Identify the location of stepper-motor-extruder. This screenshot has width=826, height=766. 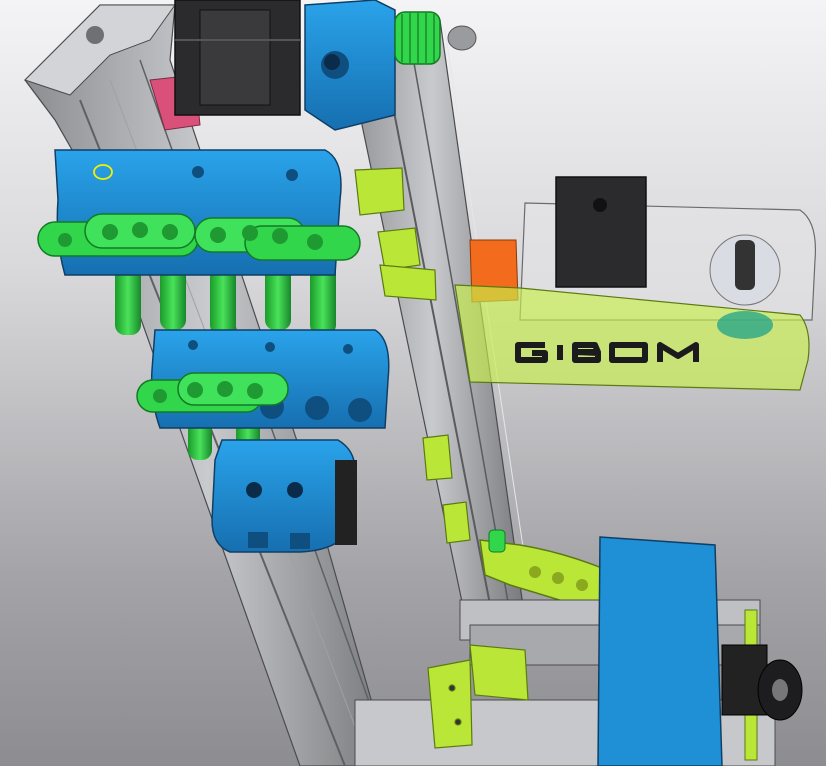
(601, 232).